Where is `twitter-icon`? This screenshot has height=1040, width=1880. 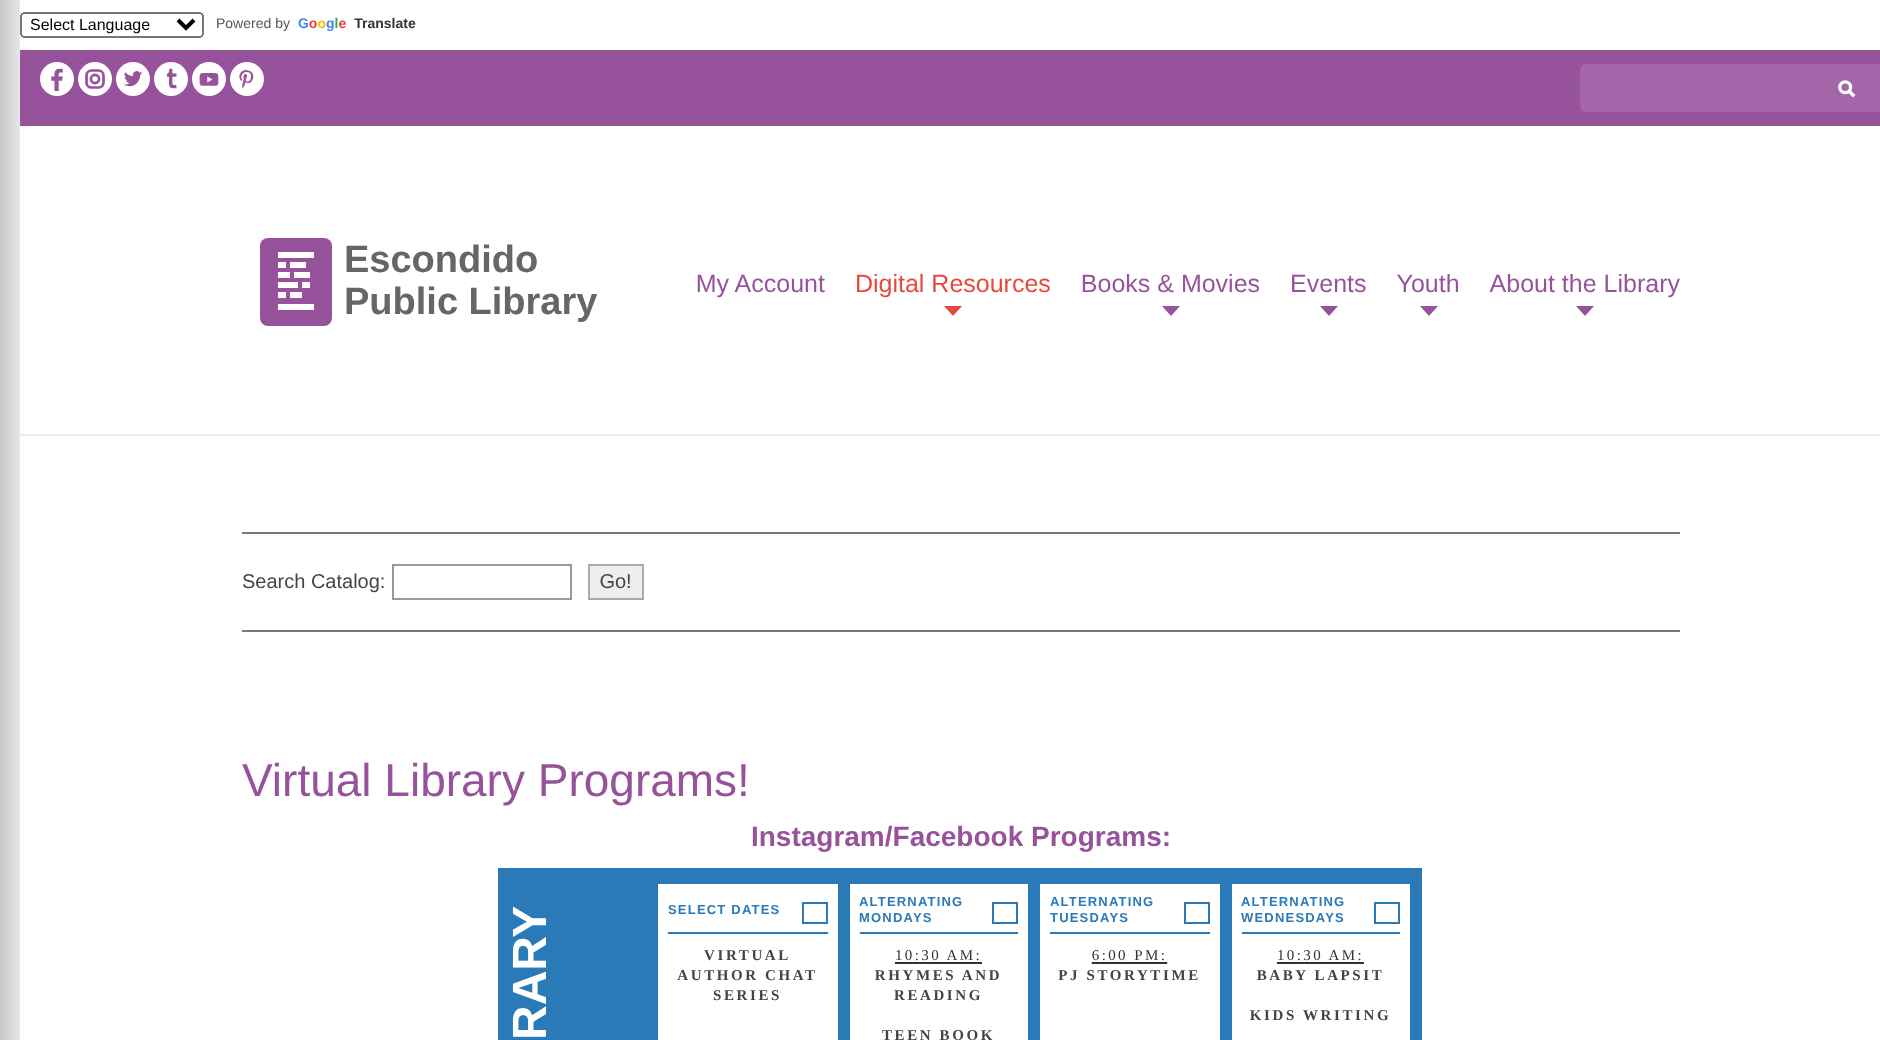 twitter-icon is located at coordinates (133, 79).